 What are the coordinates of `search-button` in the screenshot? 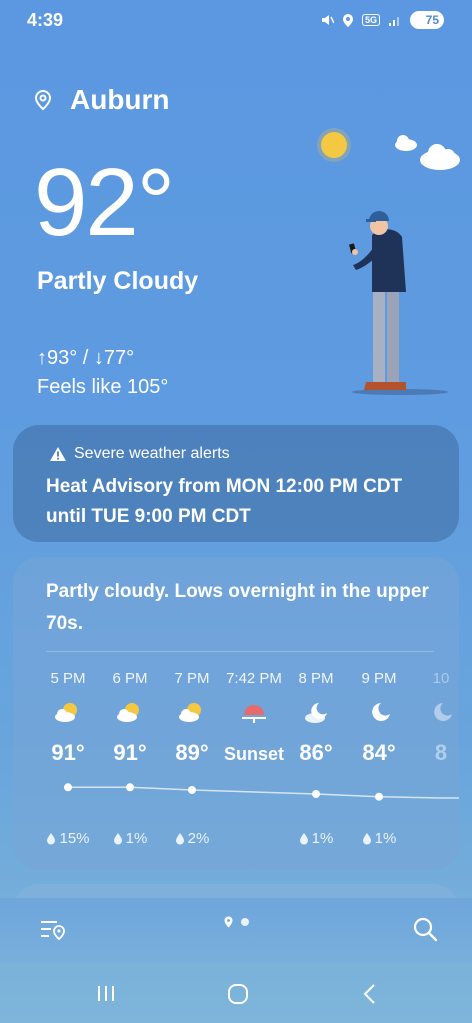 It's located at (425, 931).